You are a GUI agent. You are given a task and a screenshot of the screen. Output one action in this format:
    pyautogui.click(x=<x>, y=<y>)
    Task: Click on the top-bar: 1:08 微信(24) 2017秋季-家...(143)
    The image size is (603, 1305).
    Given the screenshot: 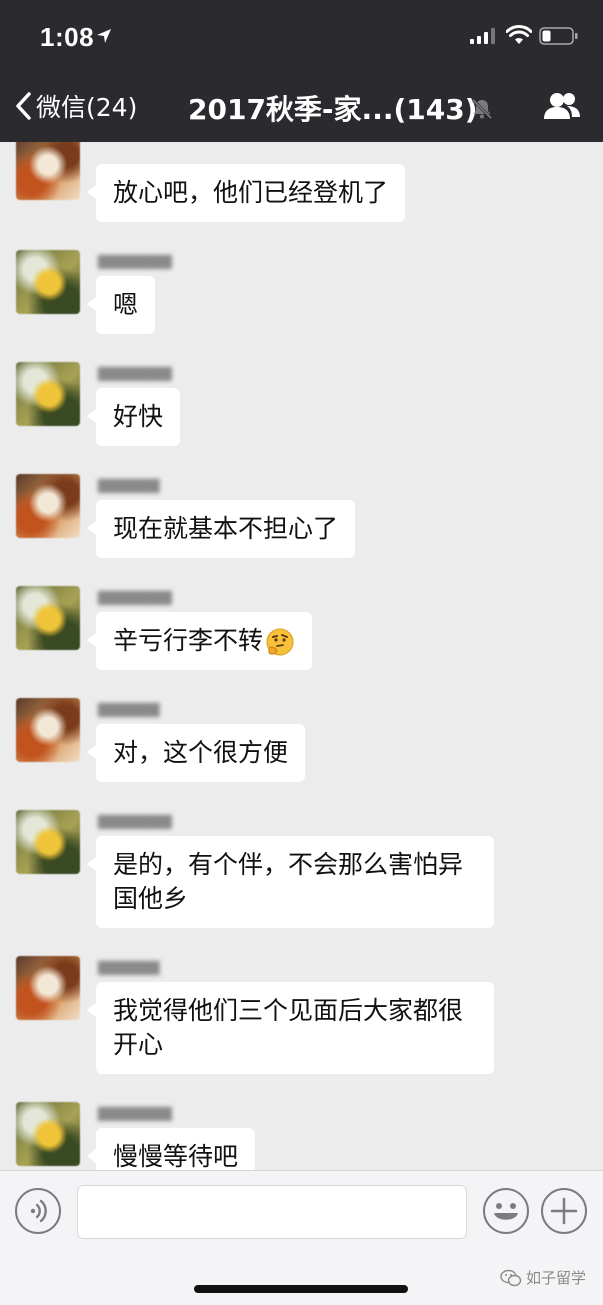 What is the action you would take?
    pyautogui.click(x=301, y=71)
    